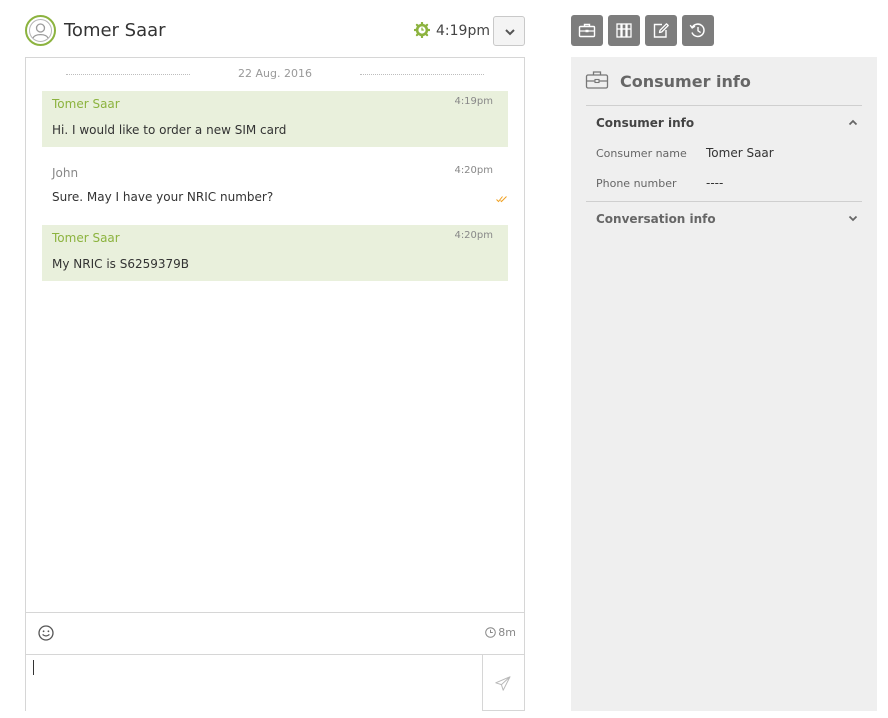 The width and height of the screenshot is (888, 718). I want to click on send-icon, so click(503, 683).